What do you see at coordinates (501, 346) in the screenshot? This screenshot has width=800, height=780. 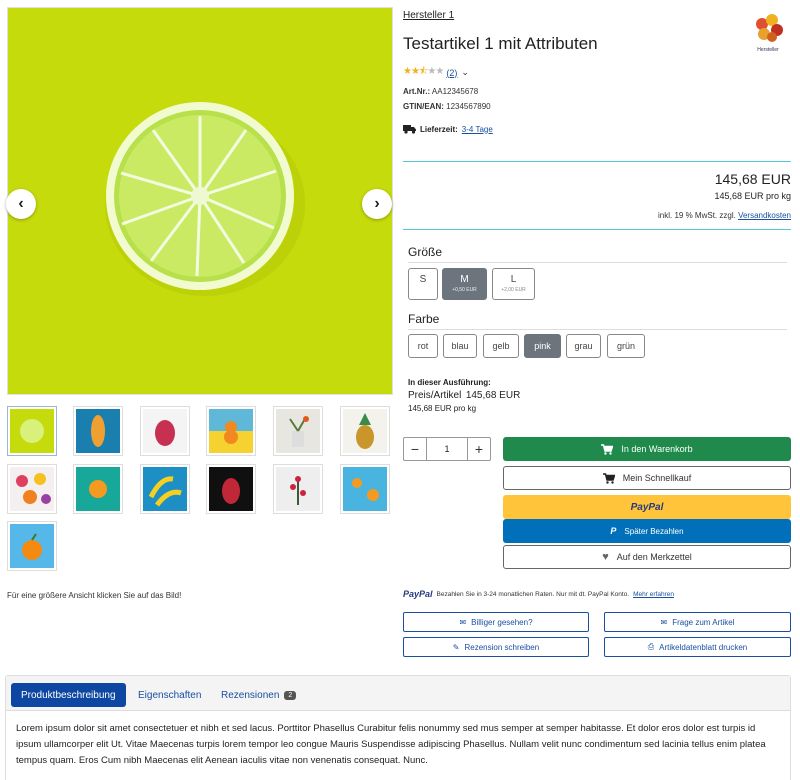 I see `color-option-gelb: gelb` at bounding box center [501, 346].